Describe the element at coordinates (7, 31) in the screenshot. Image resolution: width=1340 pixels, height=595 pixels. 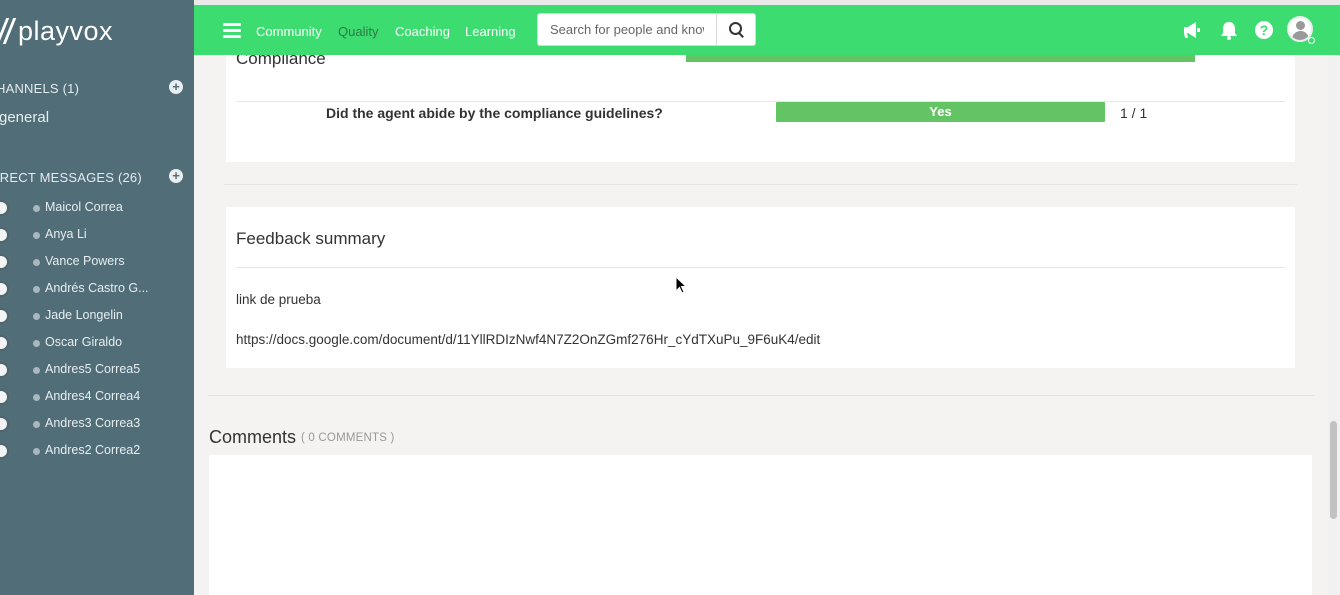
I see `logo-mark-icon` at that location.